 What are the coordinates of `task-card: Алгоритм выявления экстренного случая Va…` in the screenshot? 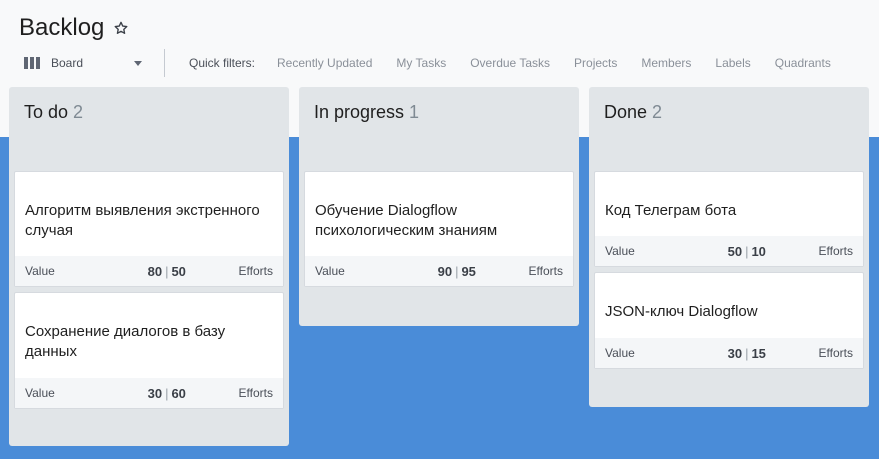 It's located at (149, 229).